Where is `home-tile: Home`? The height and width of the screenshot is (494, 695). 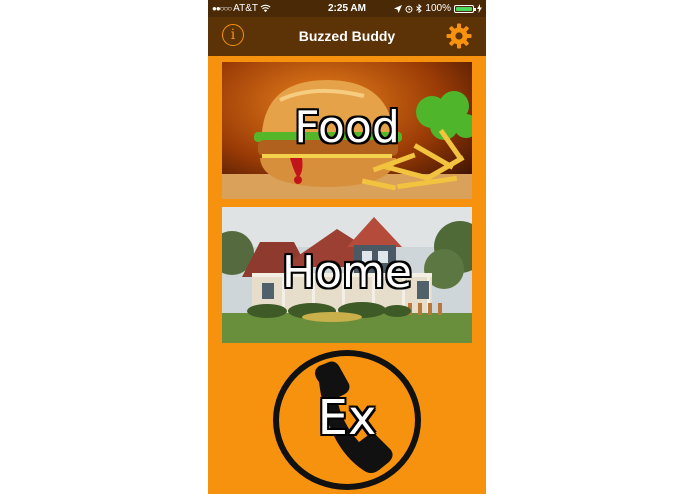 home-tile: Home is located at coordinates (347, 275).